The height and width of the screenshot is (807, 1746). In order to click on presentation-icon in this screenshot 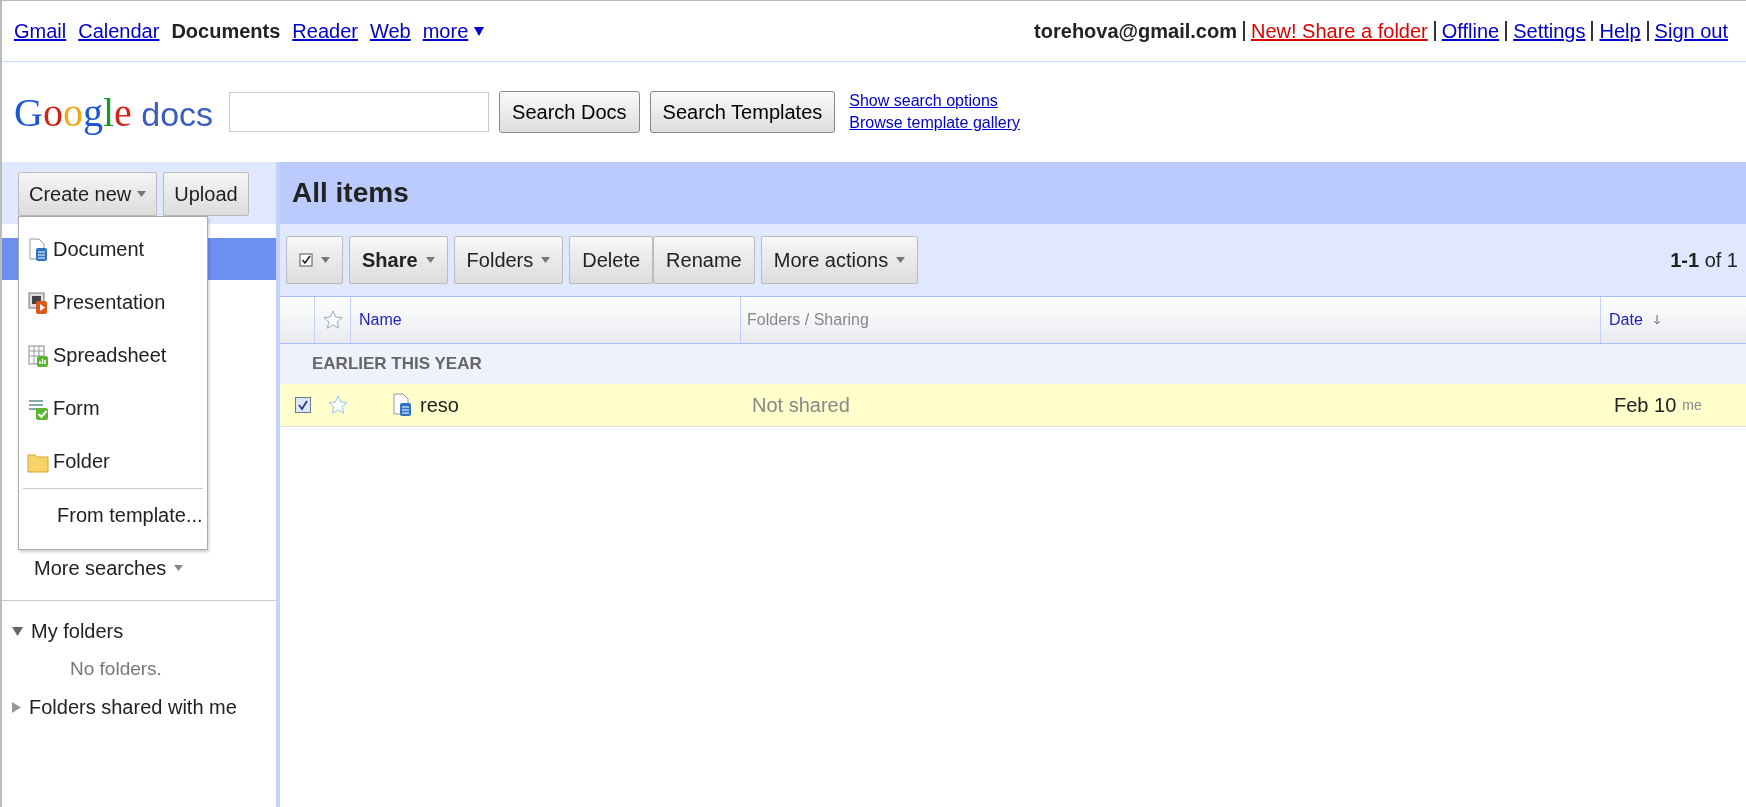, I will do `click(38, 302)`.